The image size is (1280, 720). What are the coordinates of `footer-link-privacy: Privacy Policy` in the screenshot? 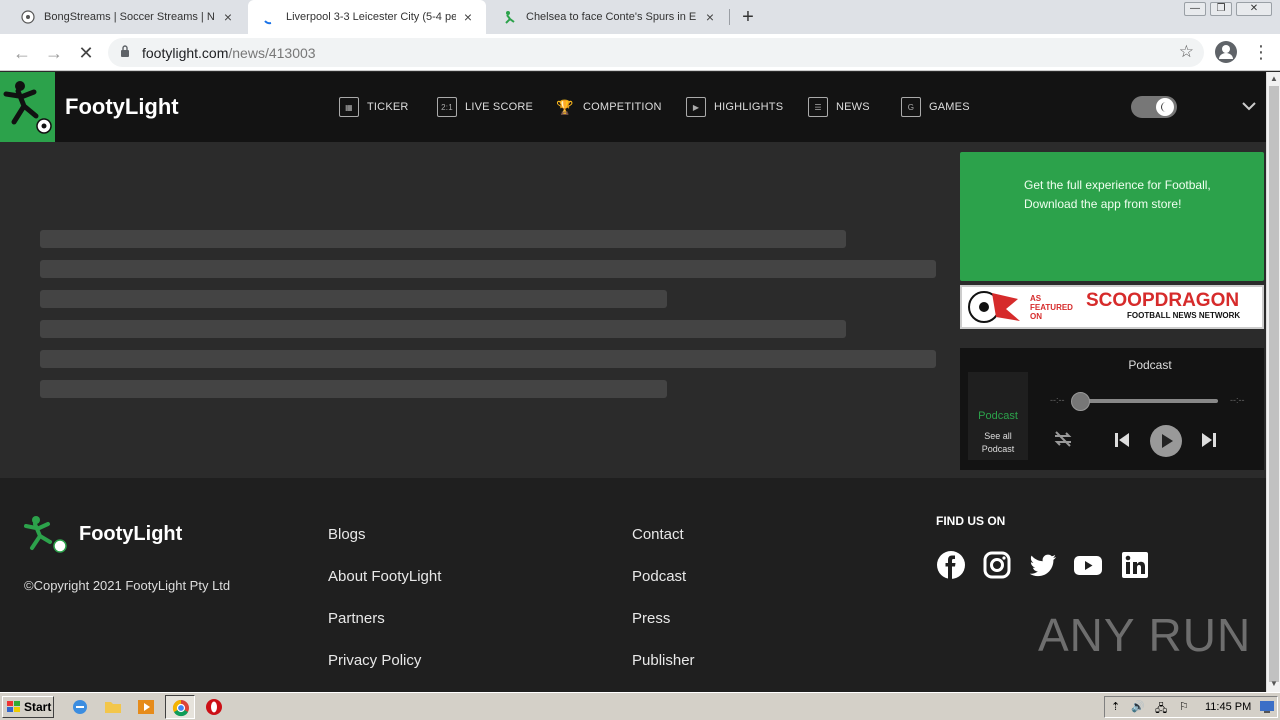 It's located at (374, 660).